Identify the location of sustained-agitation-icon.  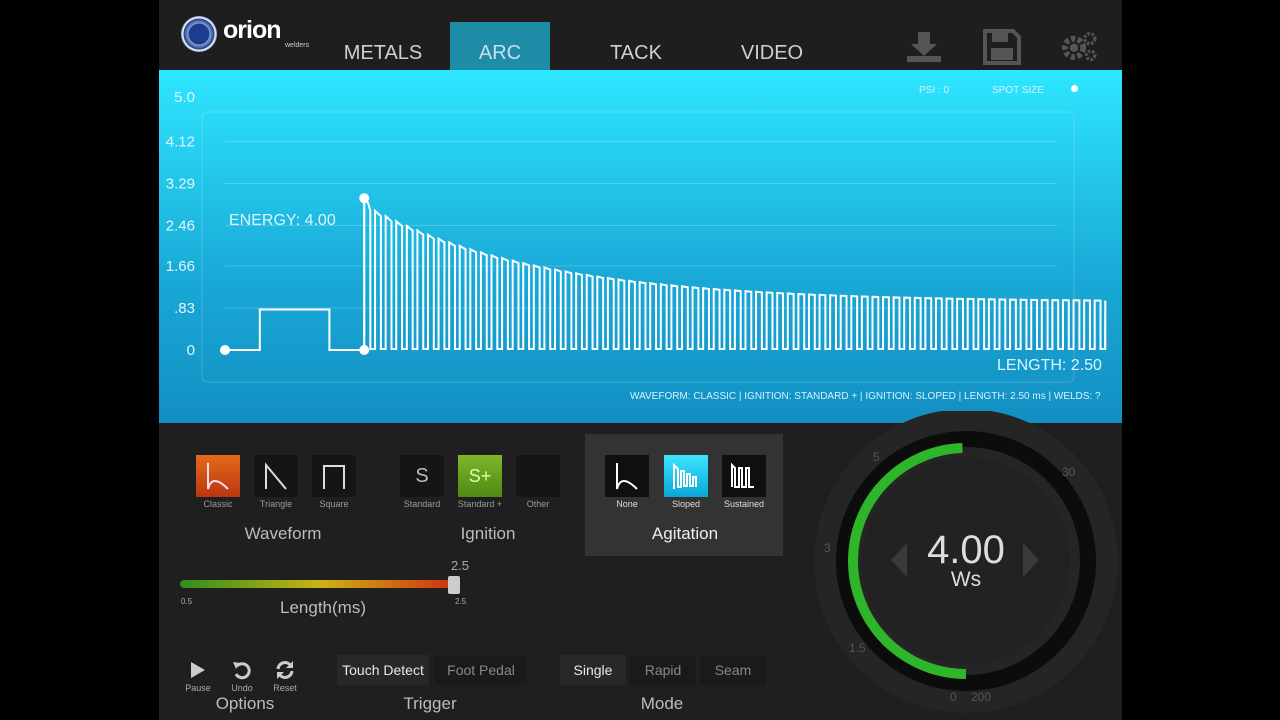
(742, 475).